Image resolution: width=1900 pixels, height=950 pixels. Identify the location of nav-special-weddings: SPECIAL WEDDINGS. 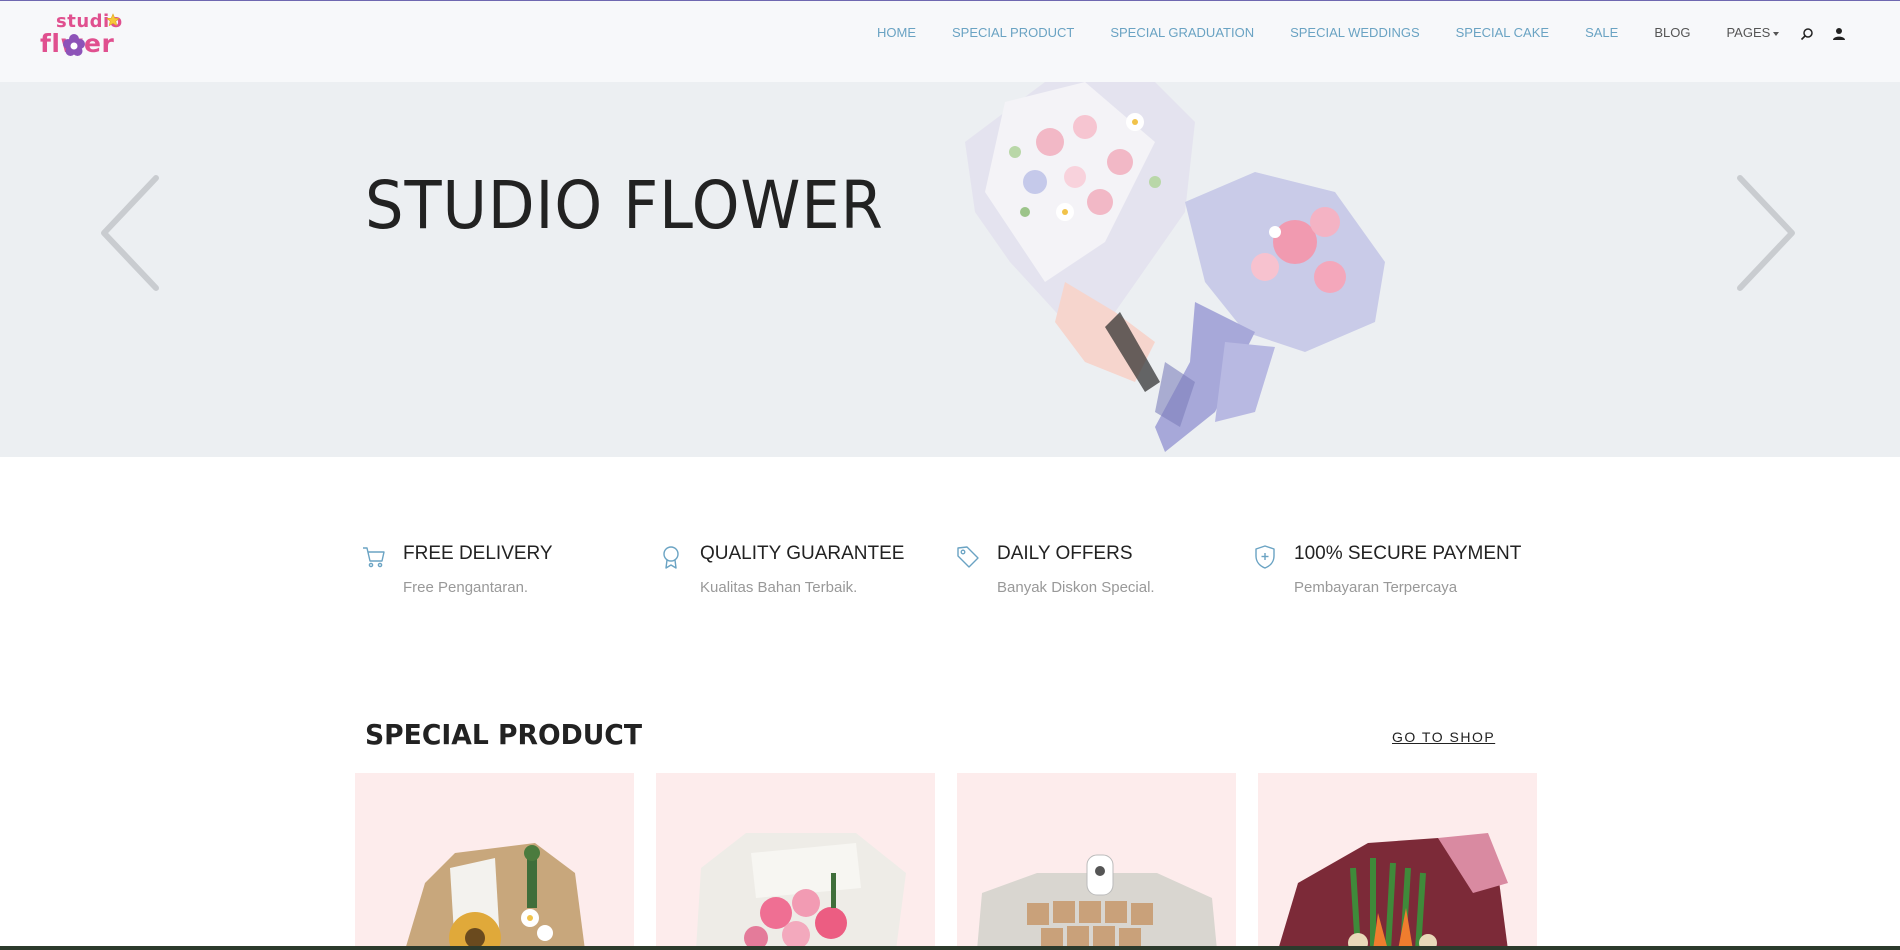
(1355, 32).